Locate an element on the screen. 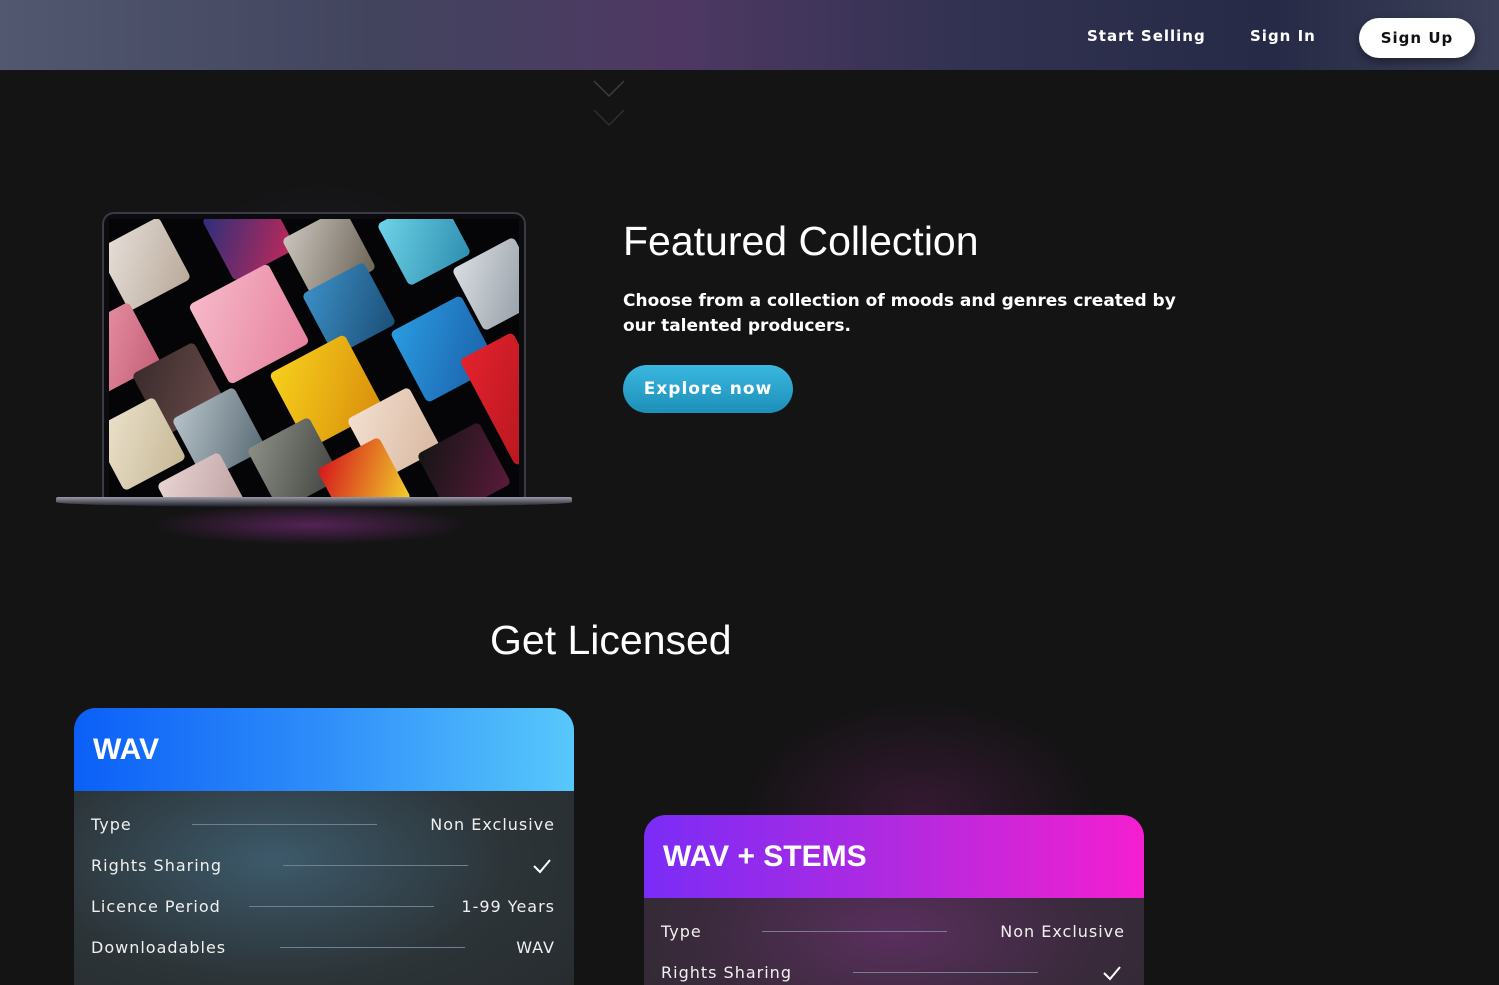  laptop-illustration is located at coordinates (314, 356).